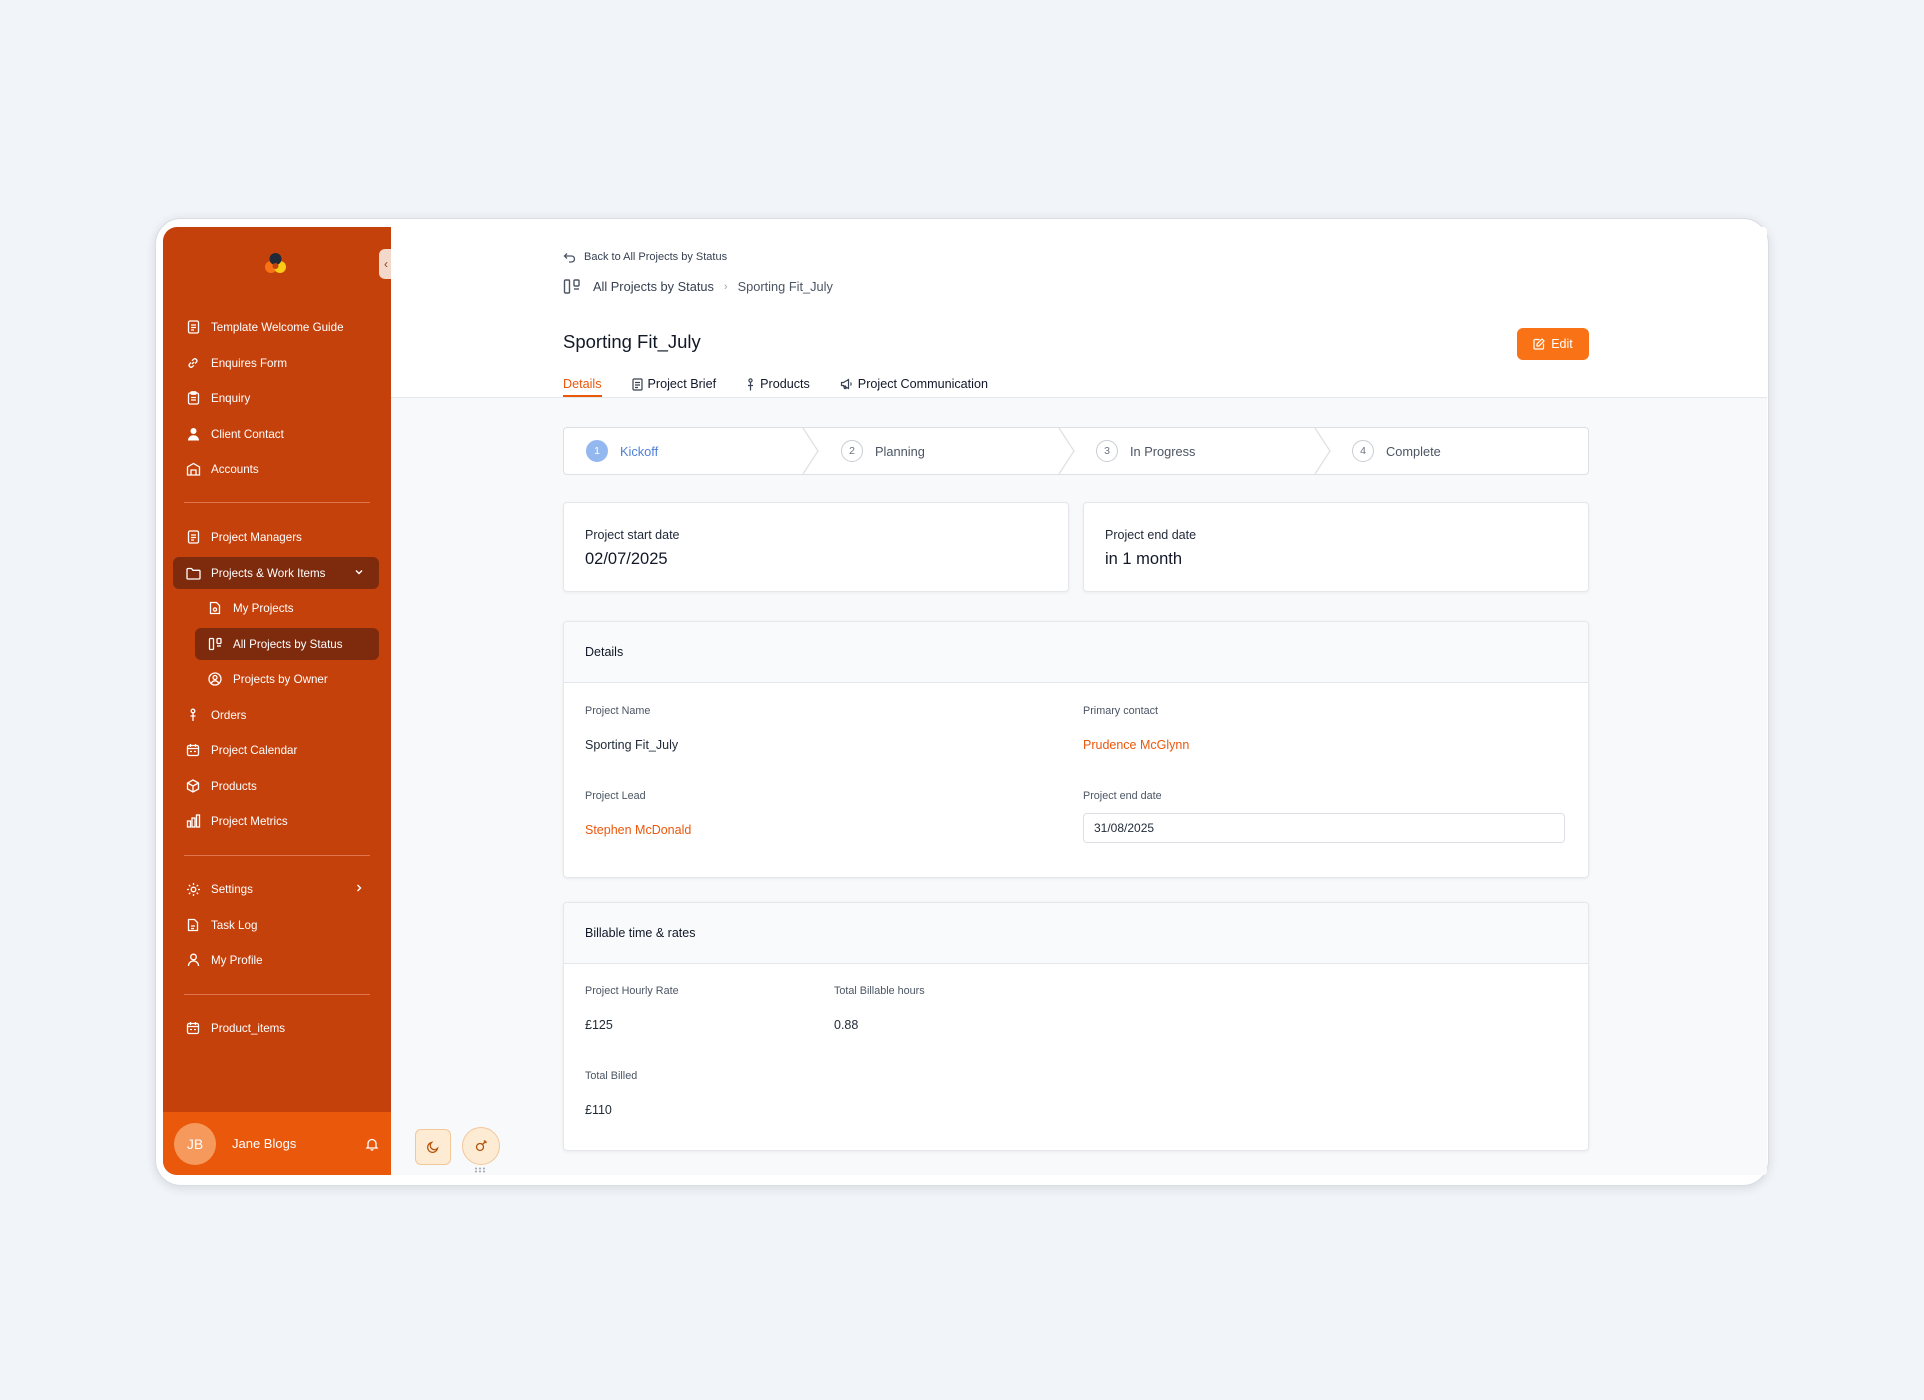  I want to click on end-date-input: 31/08/2025, so click(1324, 828).